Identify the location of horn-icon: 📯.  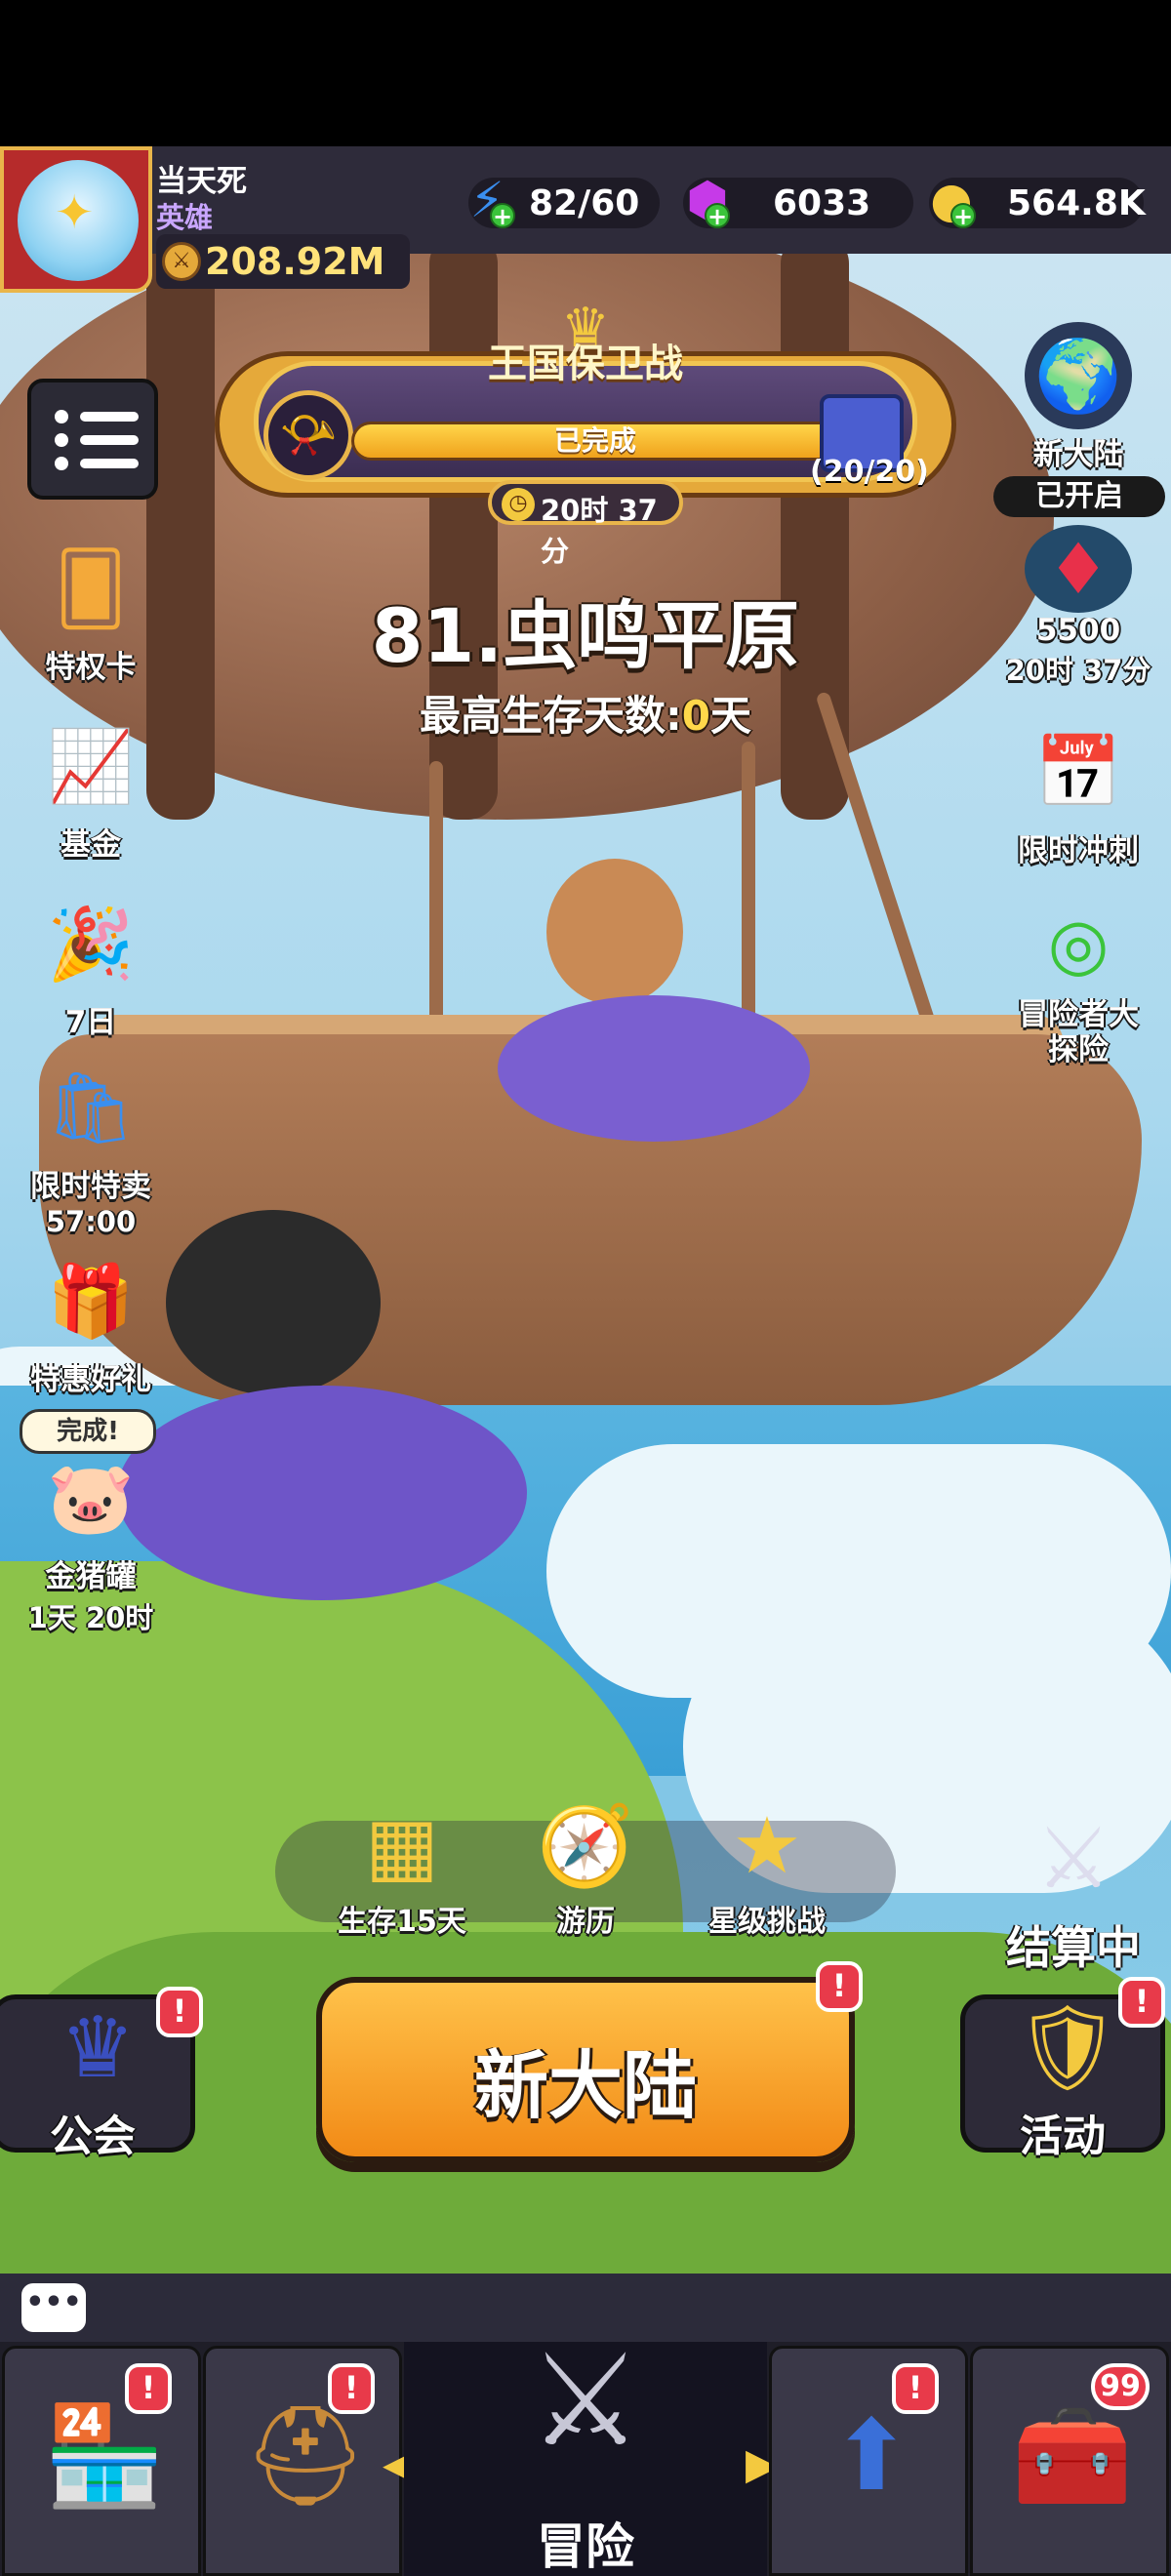
(308, 435).